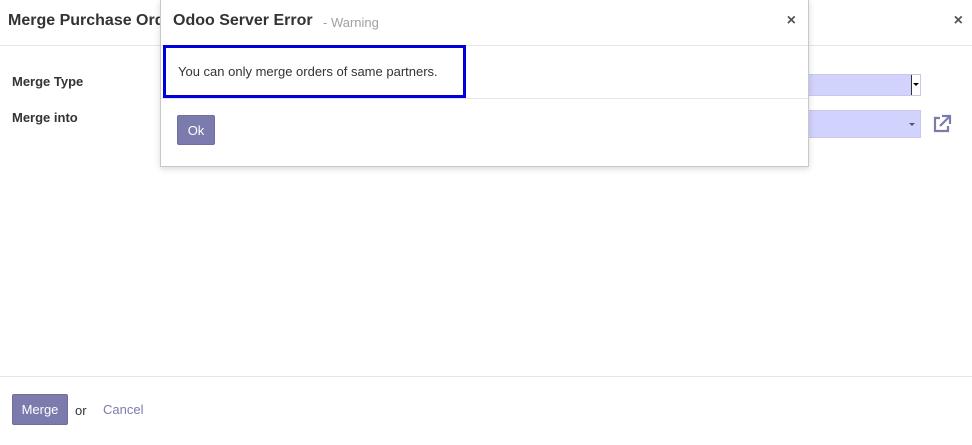 The height and width of the screenshot is (445, 972). I want to click on caret-down-icon, so click(912, 124).